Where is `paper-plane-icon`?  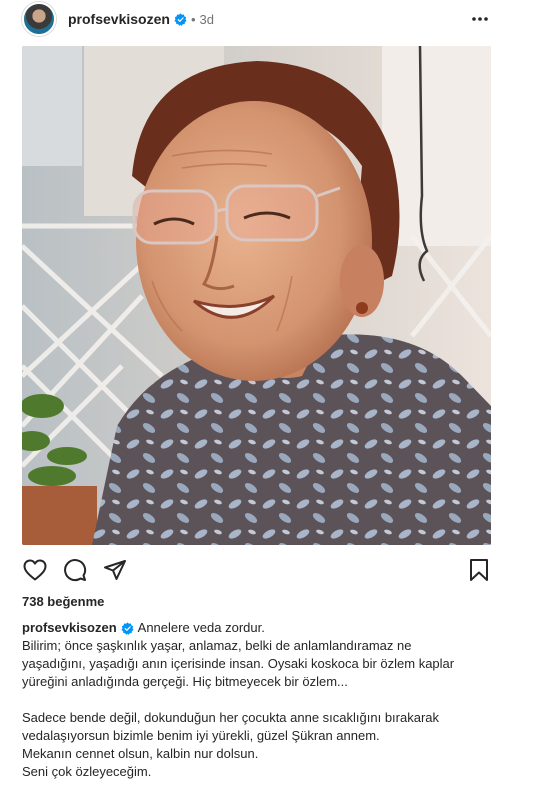 paper-plane-icon is located at coordinates (115, 570).